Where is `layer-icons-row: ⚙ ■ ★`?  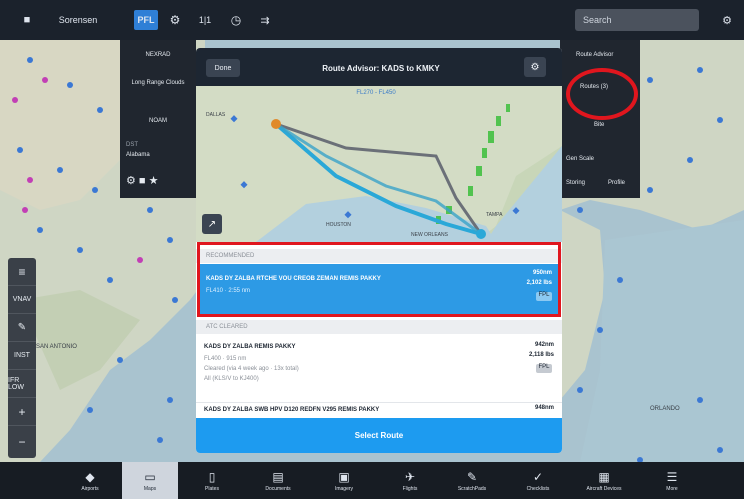
layer-icons-row: ⚙ ■ ★ is located at coordinates (158, 180).